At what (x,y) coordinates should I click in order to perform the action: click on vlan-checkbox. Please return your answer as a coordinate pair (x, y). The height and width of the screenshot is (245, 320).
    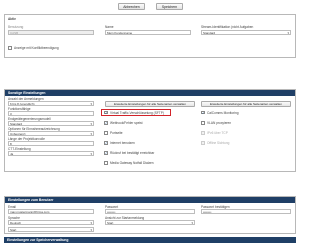
    Looking at the image, I should click on (203, 123).